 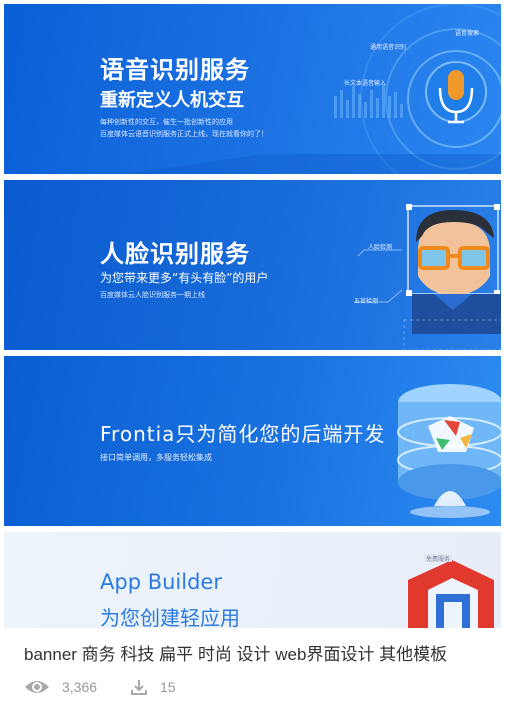 What do you see at coordinates (380, 247) in the screenshot?
I see `face-tag-detect: 人脸检测` at bounding box center [380, 247].